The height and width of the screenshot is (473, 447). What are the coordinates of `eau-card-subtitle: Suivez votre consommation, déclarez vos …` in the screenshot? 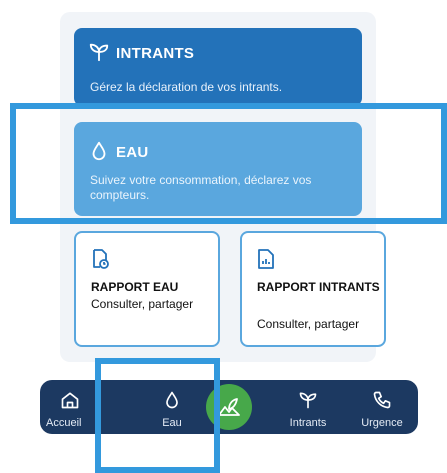 It's located at (201, 187).